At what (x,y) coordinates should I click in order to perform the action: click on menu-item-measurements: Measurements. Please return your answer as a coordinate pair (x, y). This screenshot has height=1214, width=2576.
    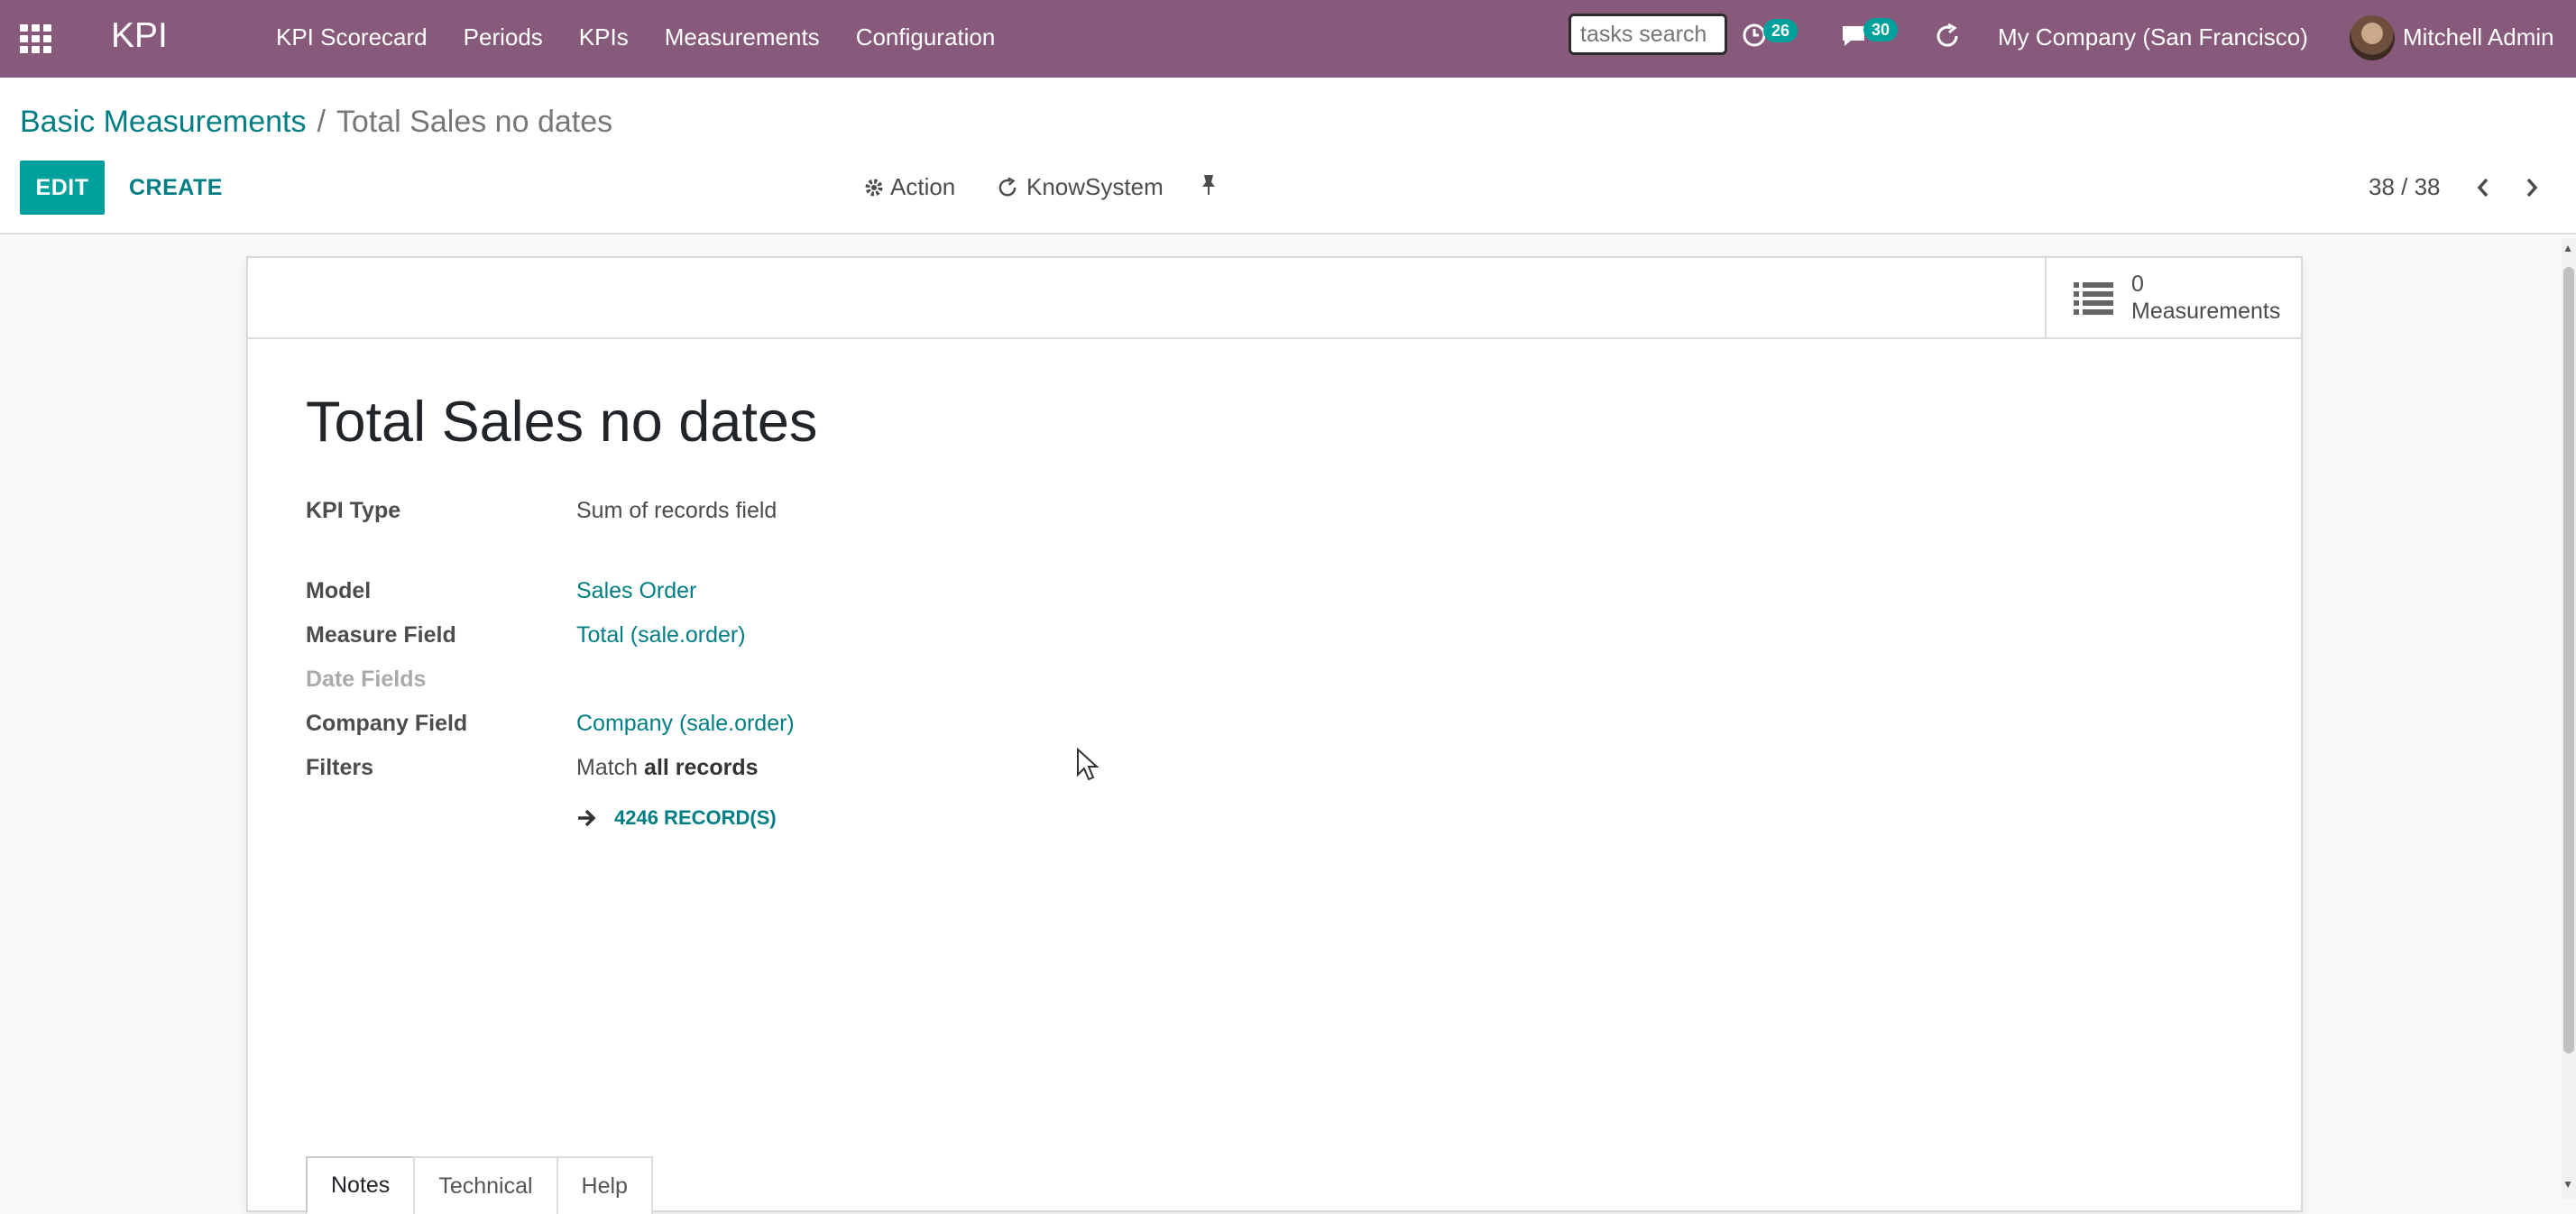
    Looking at the image, I should click on (743, 37).